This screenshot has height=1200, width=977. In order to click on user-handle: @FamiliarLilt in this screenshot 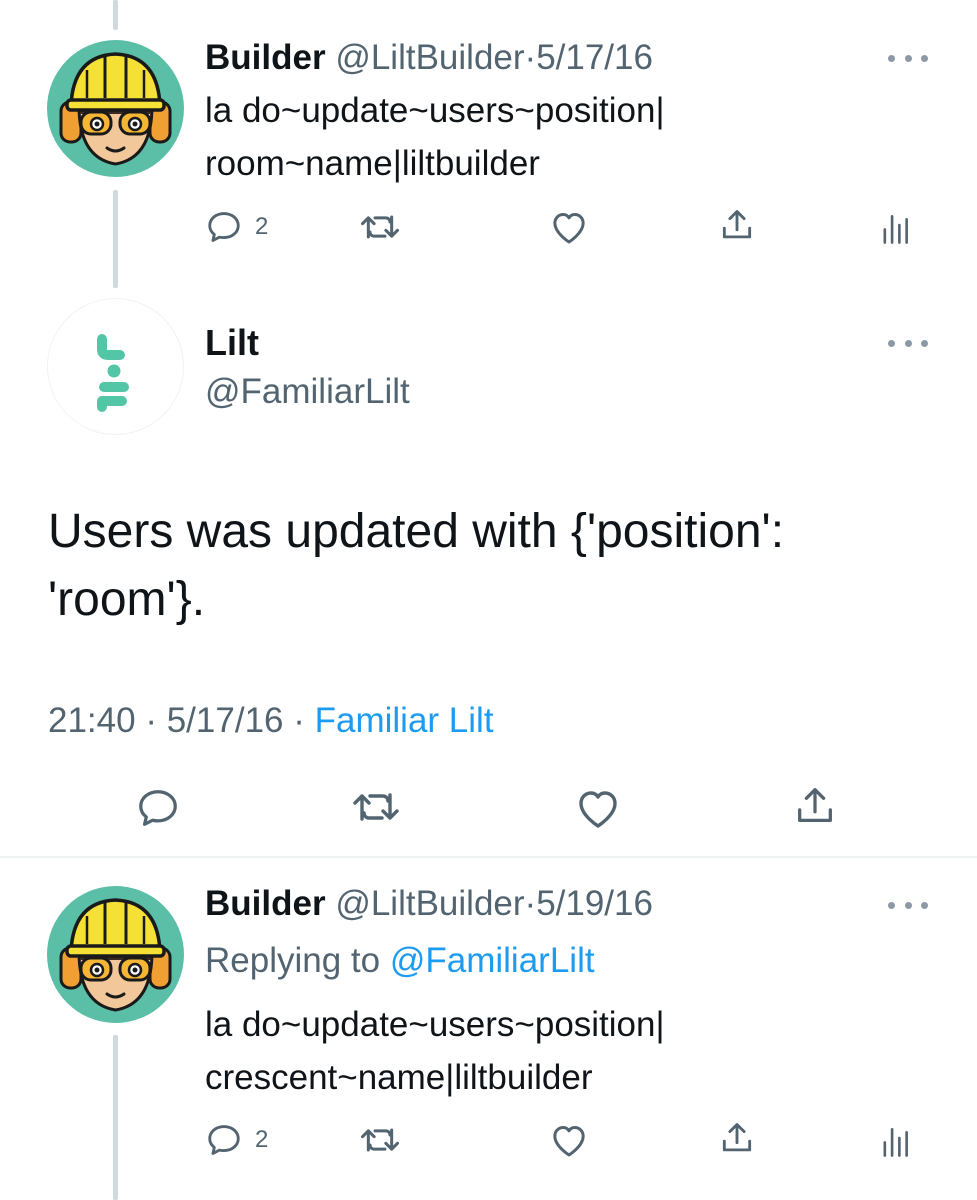, I will do `click(307, 392)`.